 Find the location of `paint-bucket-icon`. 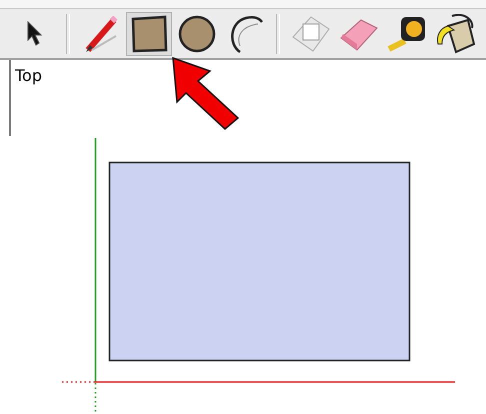

paint-bucket-icon is located at coordinates (455, 34).